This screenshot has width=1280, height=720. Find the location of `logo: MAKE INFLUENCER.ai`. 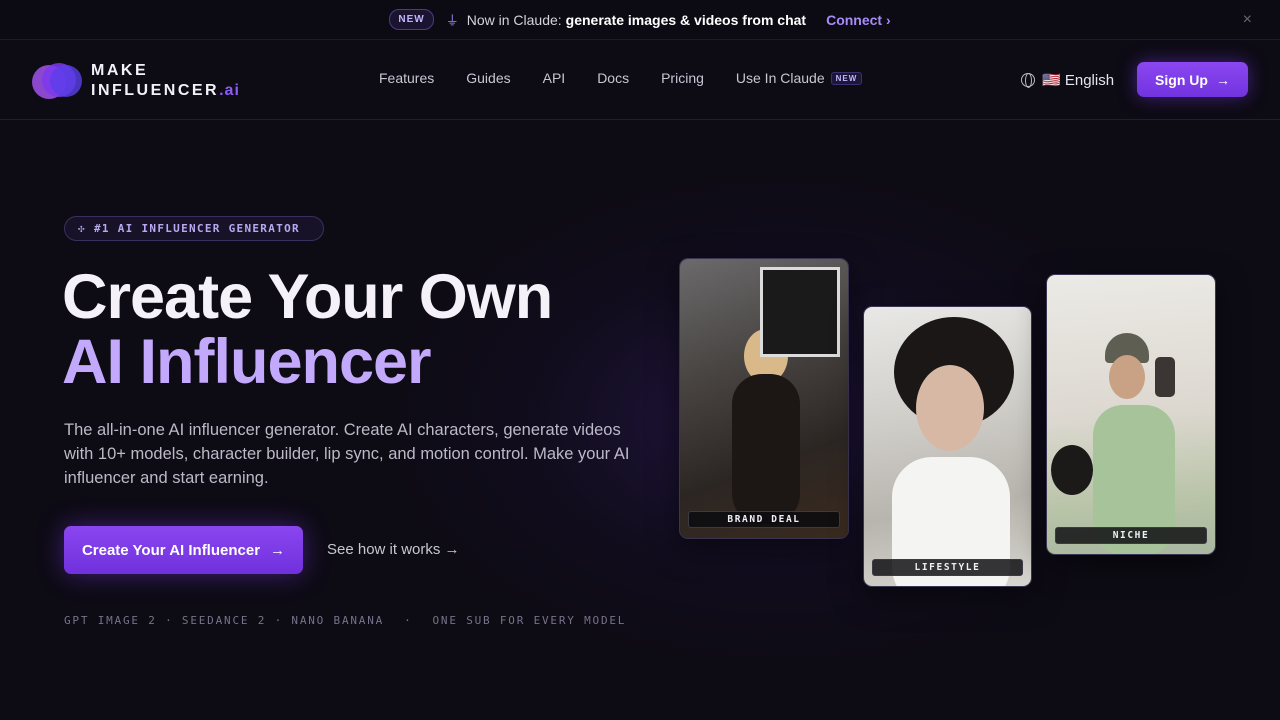

logo: MAKE INFLUENCER.ai is located at coordinates (142, 81).